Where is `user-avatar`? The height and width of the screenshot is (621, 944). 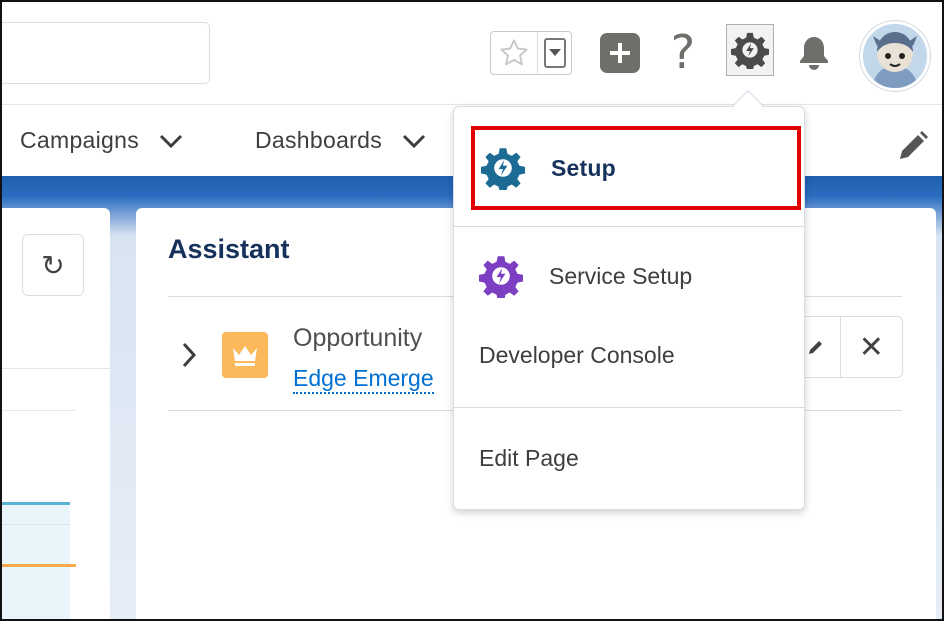 user-avatar is located at coordinates (895, 56).